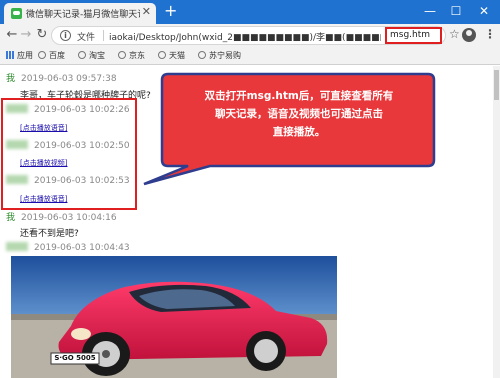 The width and height of the screenshot is (500, 378). I want to click on tab-close-icon: ✕, so click(146, 11).